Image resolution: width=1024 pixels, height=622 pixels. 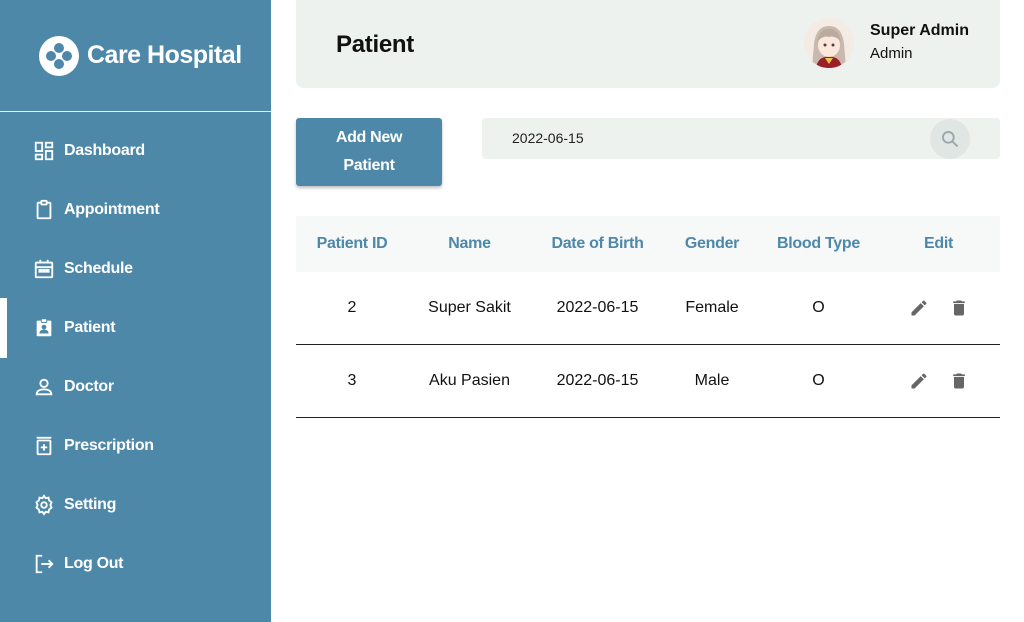 What do you see at coordinates (818, 243) in the screenshot?
I see `column-header-blood-type: Blood Type` at bounding box center [818, 243].